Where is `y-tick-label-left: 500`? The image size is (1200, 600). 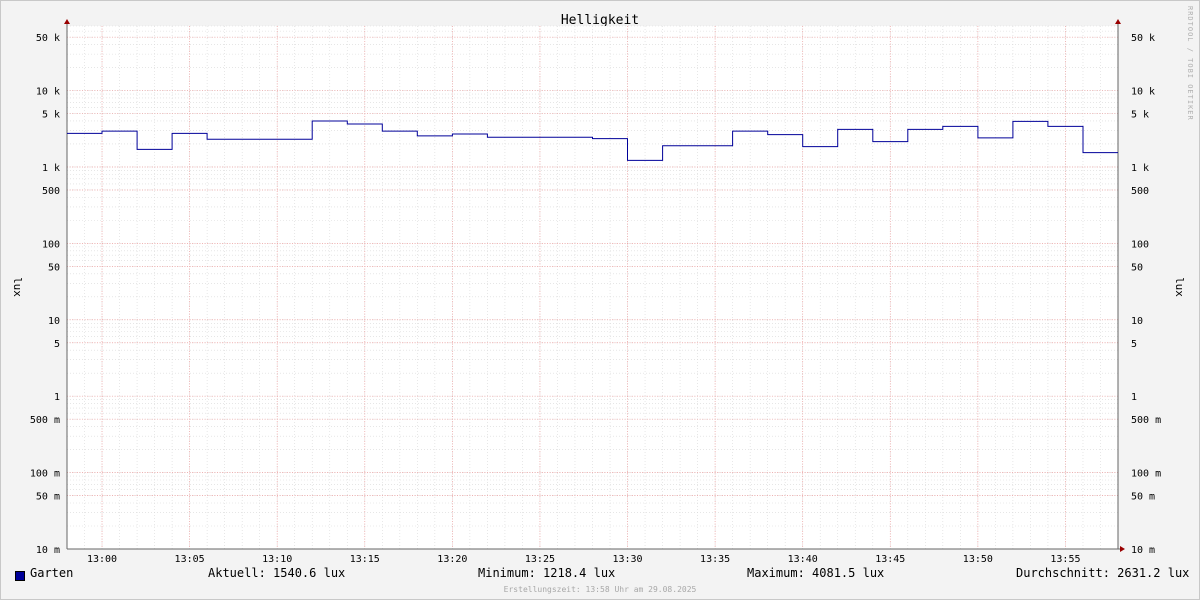
y-tick-label-left: 500 is located at coordinates (51, 191).